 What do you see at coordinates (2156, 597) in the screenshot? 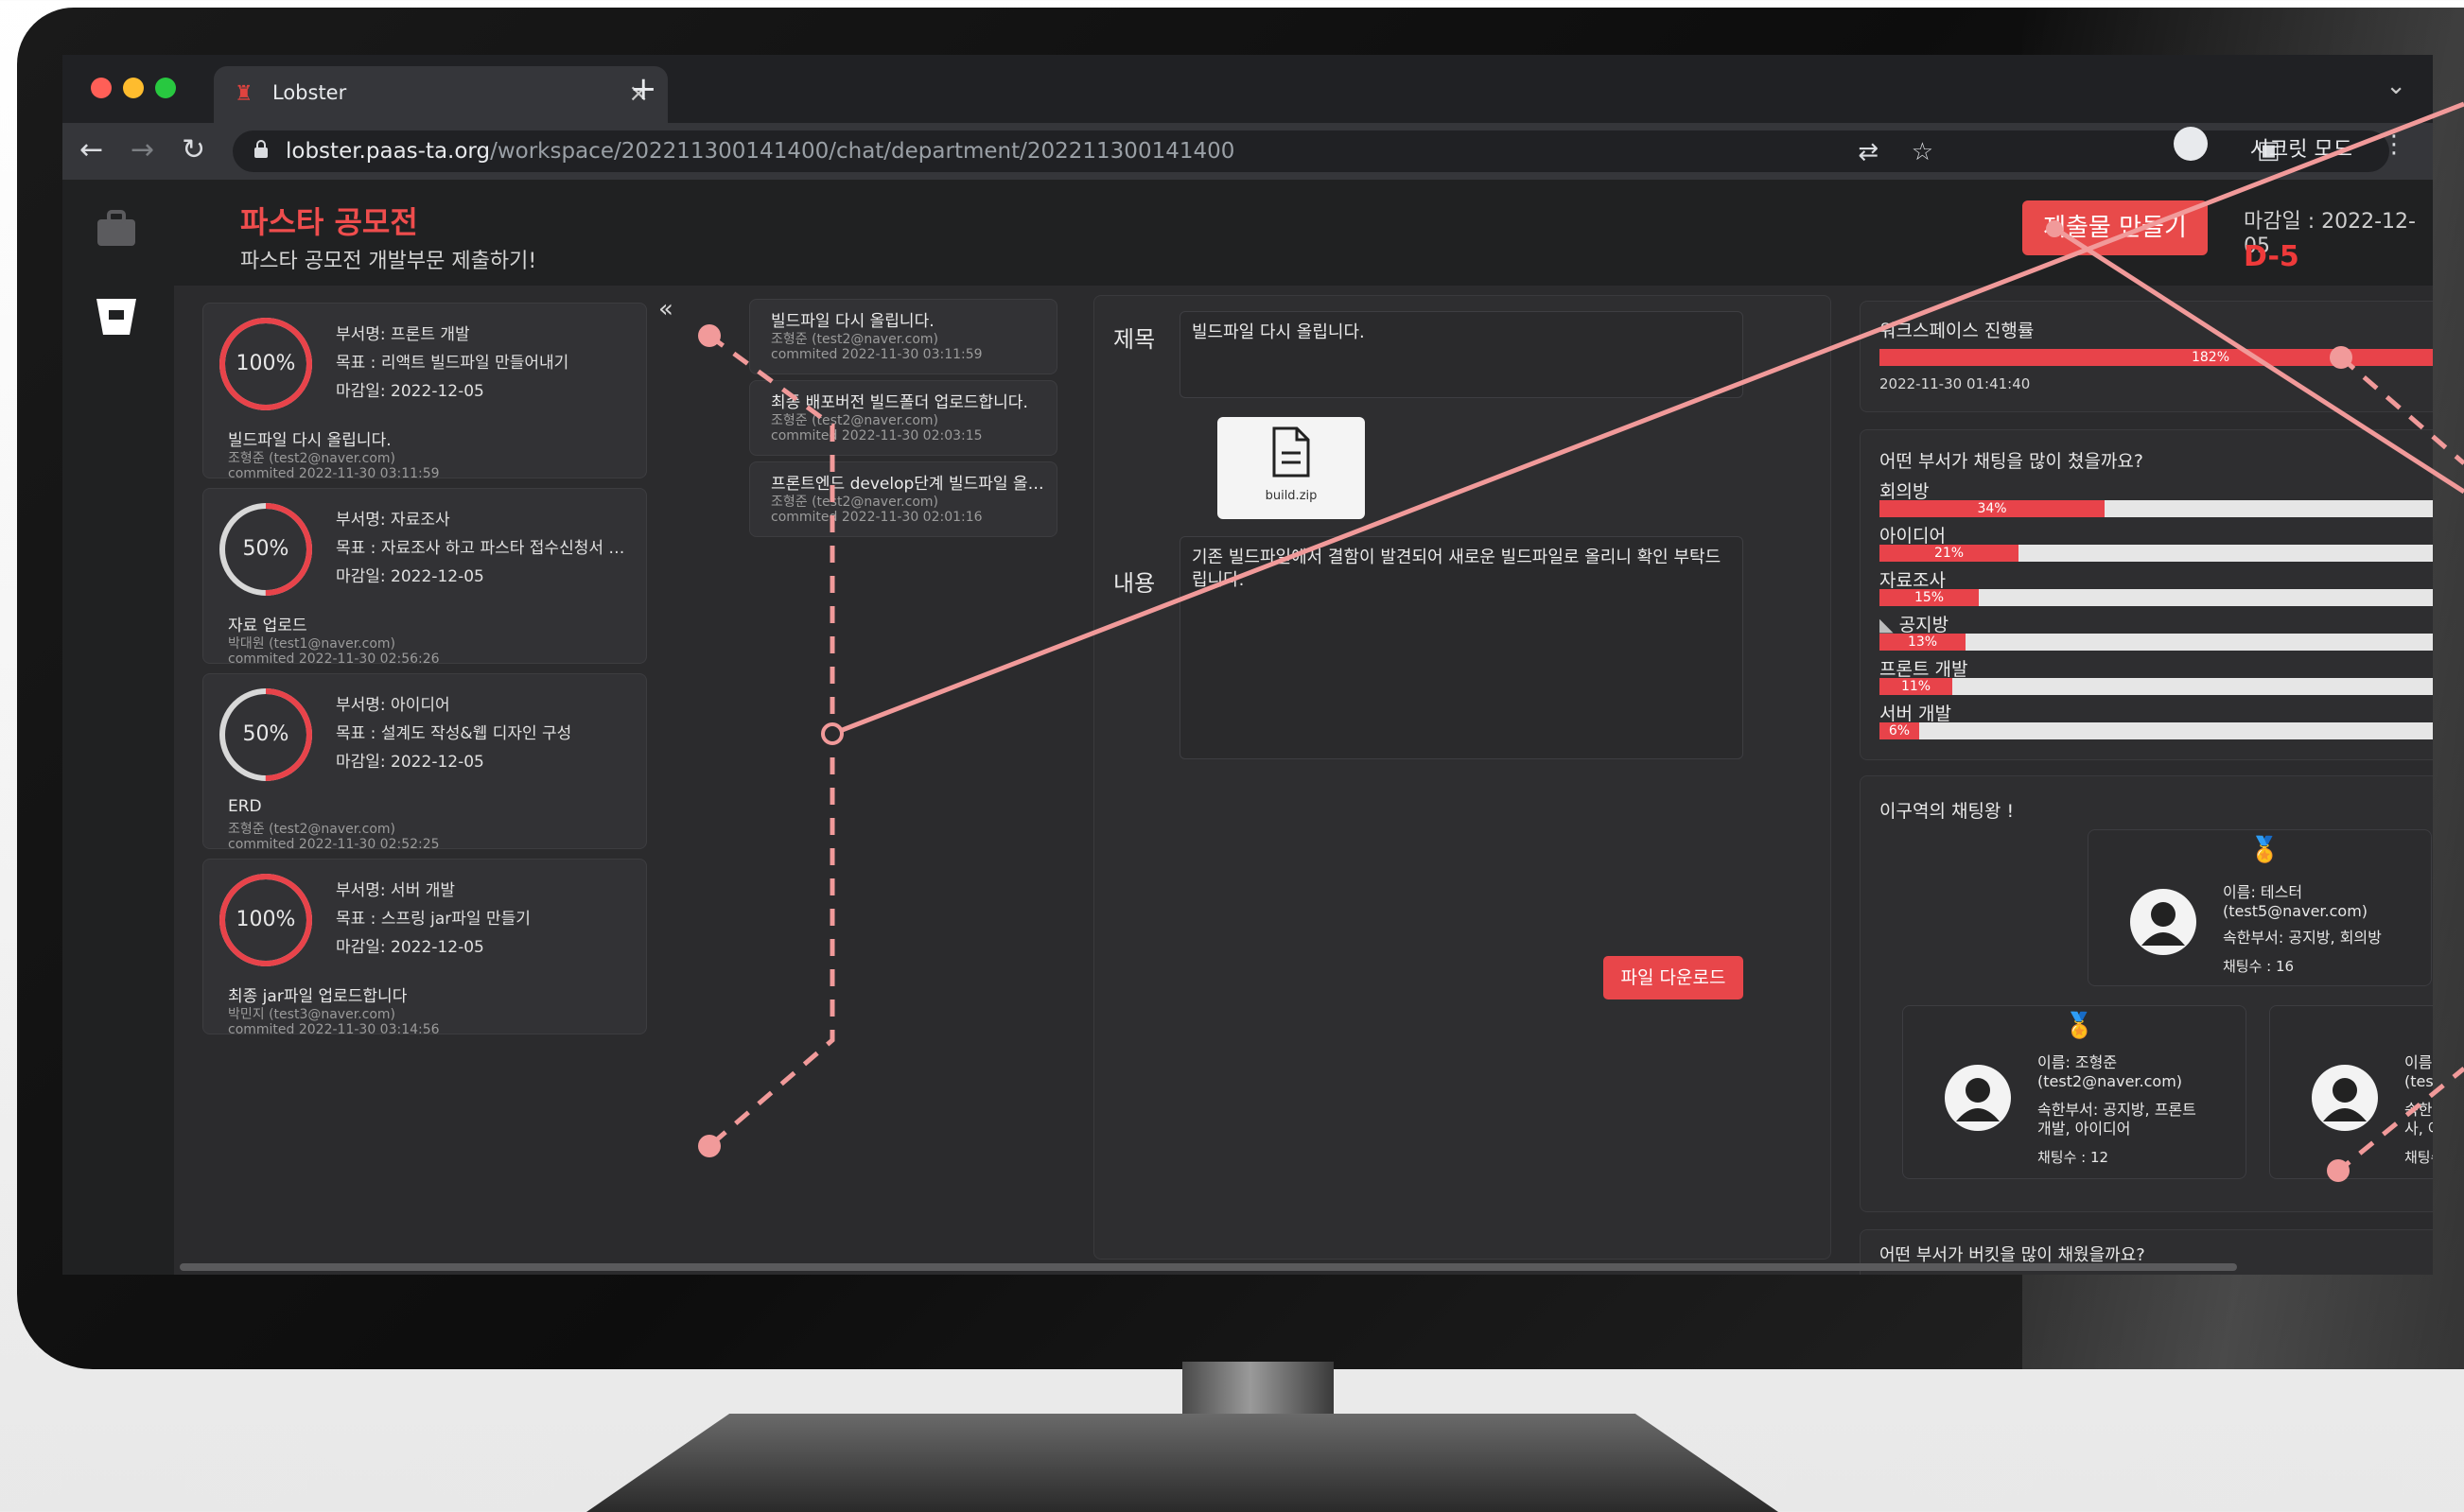
I see `chat-bar: 15%` at bounding box center [2156, 597].